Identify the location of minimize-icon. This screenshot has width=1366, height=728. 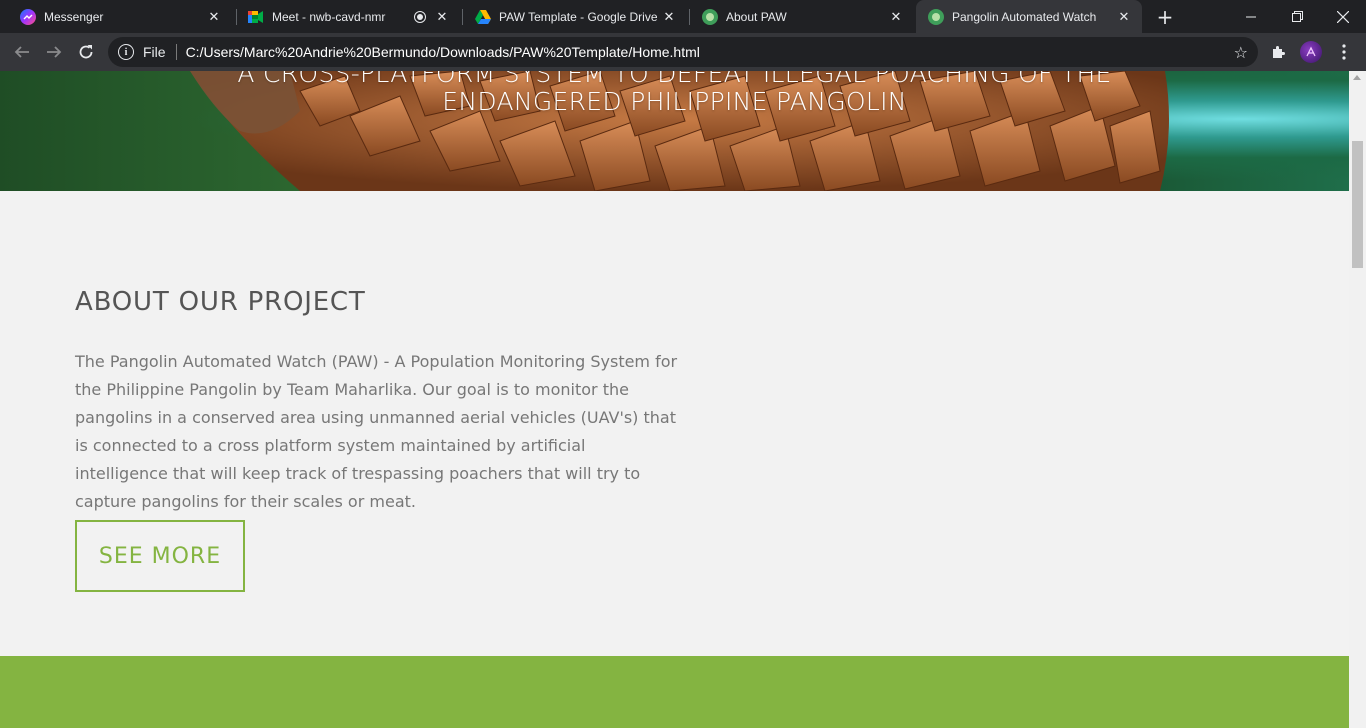
(1251, 16).